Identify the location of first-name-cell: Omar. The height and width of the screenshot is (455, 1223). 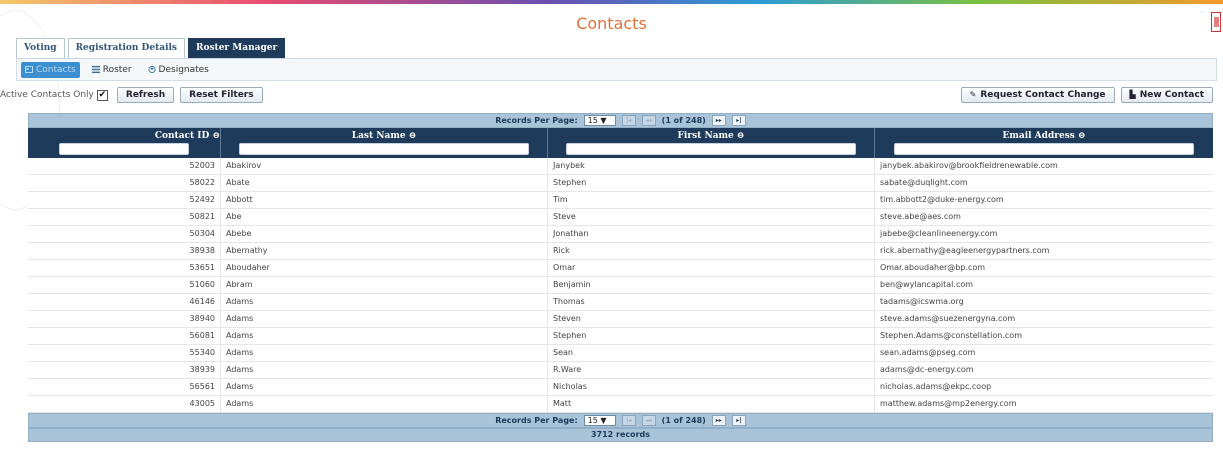
(711, 268).